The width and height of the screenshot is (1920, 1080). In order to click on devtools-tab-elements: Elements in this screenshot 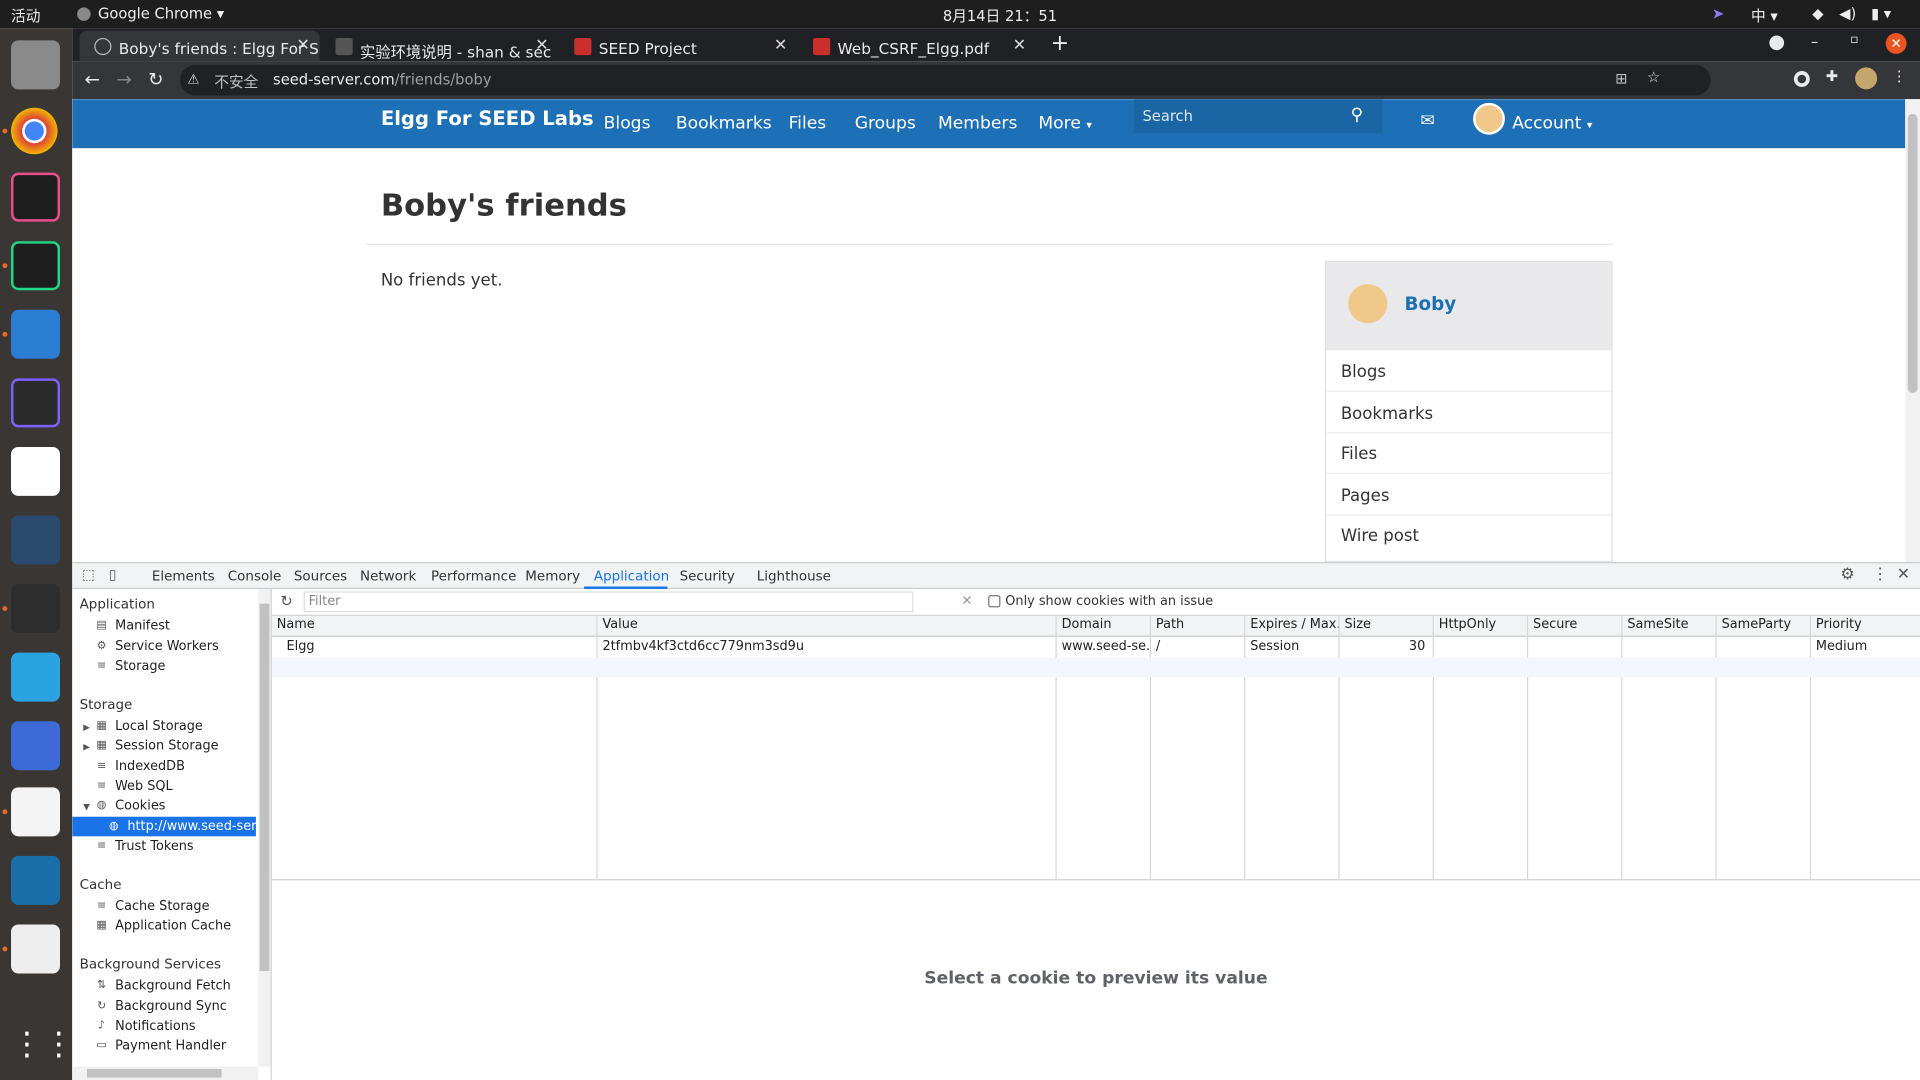, I will do `click(183, 576)`.